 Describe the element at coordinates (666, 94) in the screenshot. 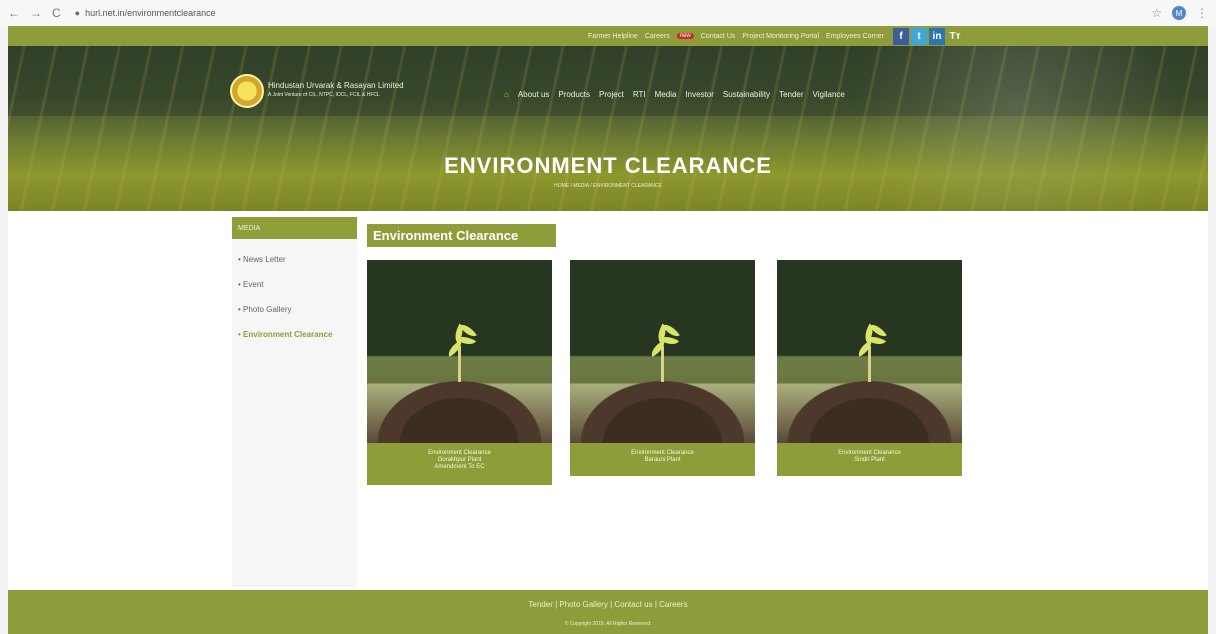

I see `nav-media: Media` at that location.